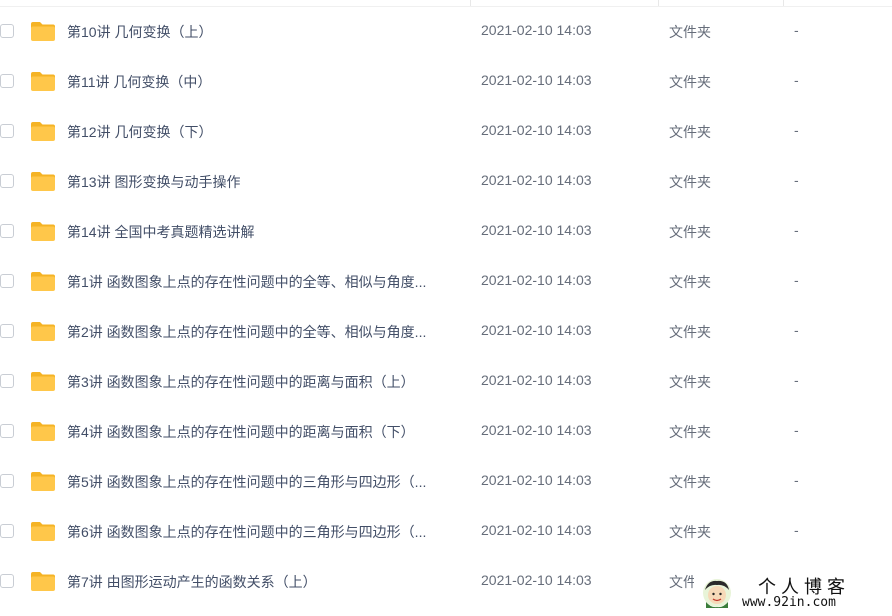 The height and width of the screenshot is (616, 892). I want to click on file-name: 第13讲 图形变换与动手操作, so click(264, 182).